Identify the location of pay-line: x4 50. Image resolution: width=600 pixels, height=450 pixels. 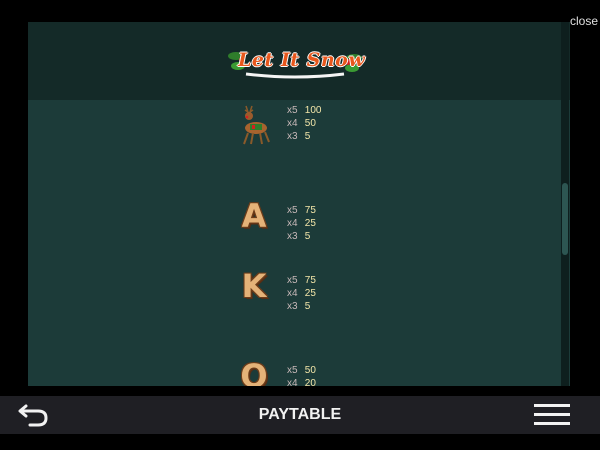
(304, 123).